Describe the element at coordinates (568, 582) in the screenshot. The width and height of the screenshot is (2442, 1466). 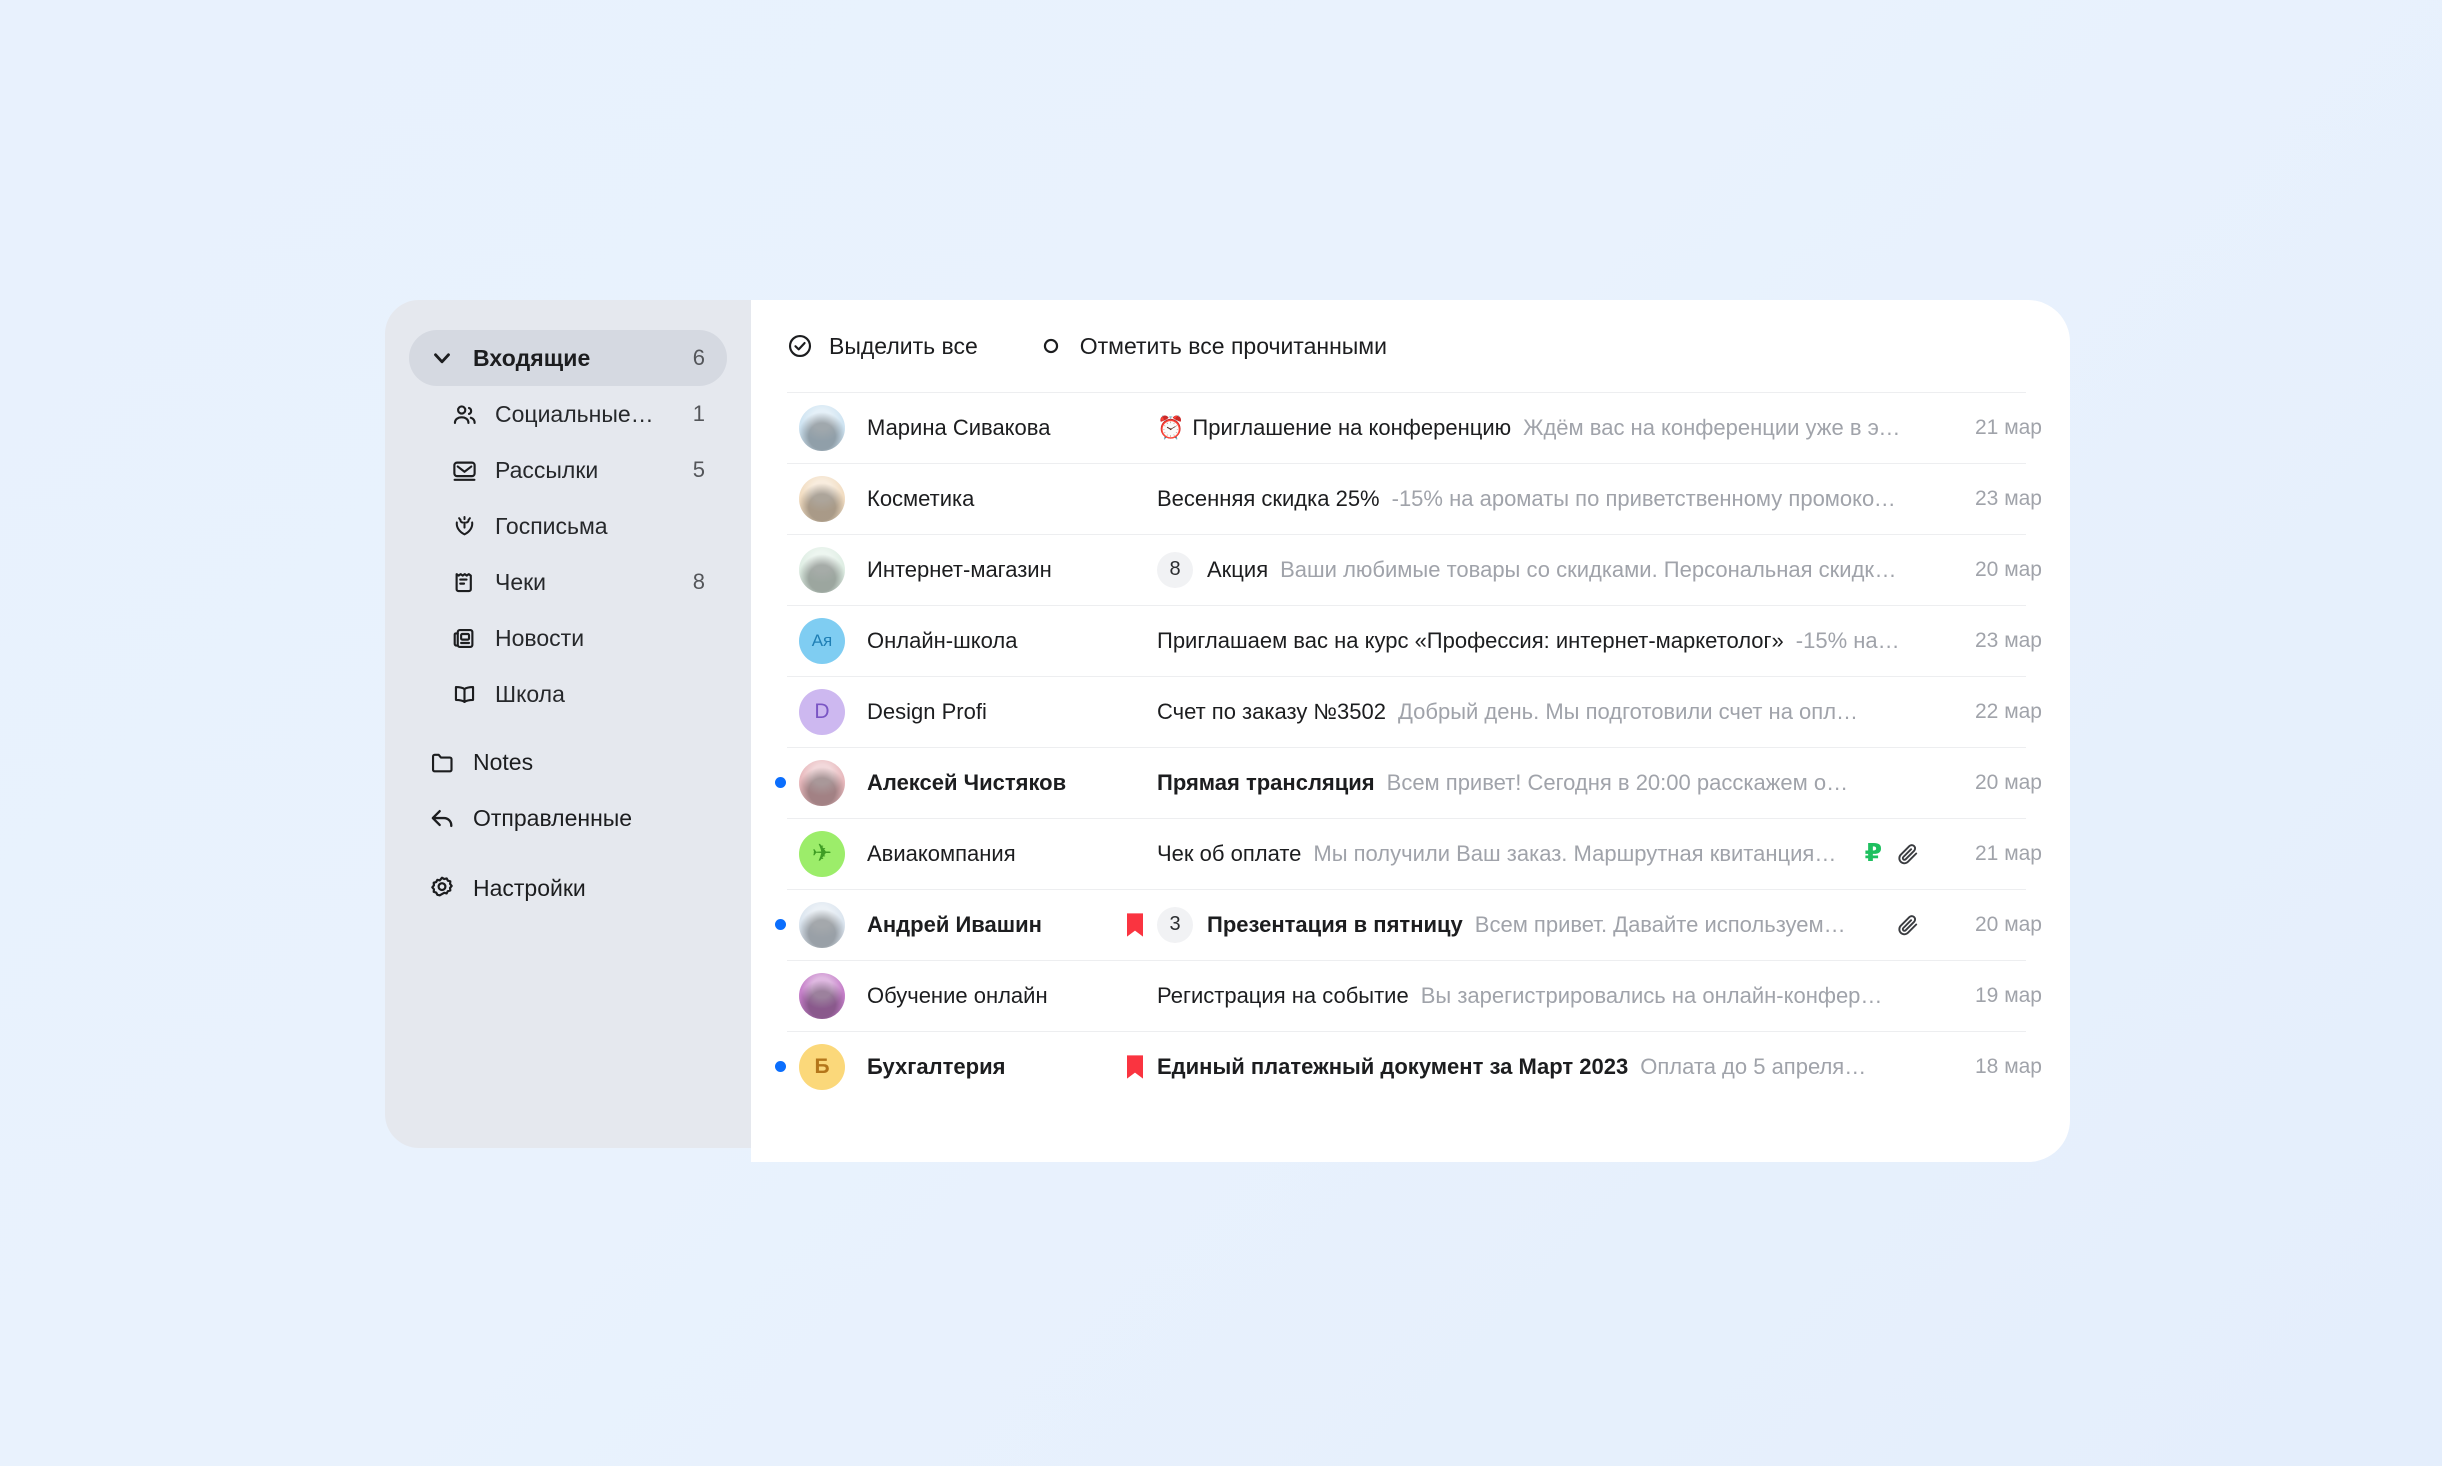
I see `sidebar-item-receipts: Чеки 8` at that location.